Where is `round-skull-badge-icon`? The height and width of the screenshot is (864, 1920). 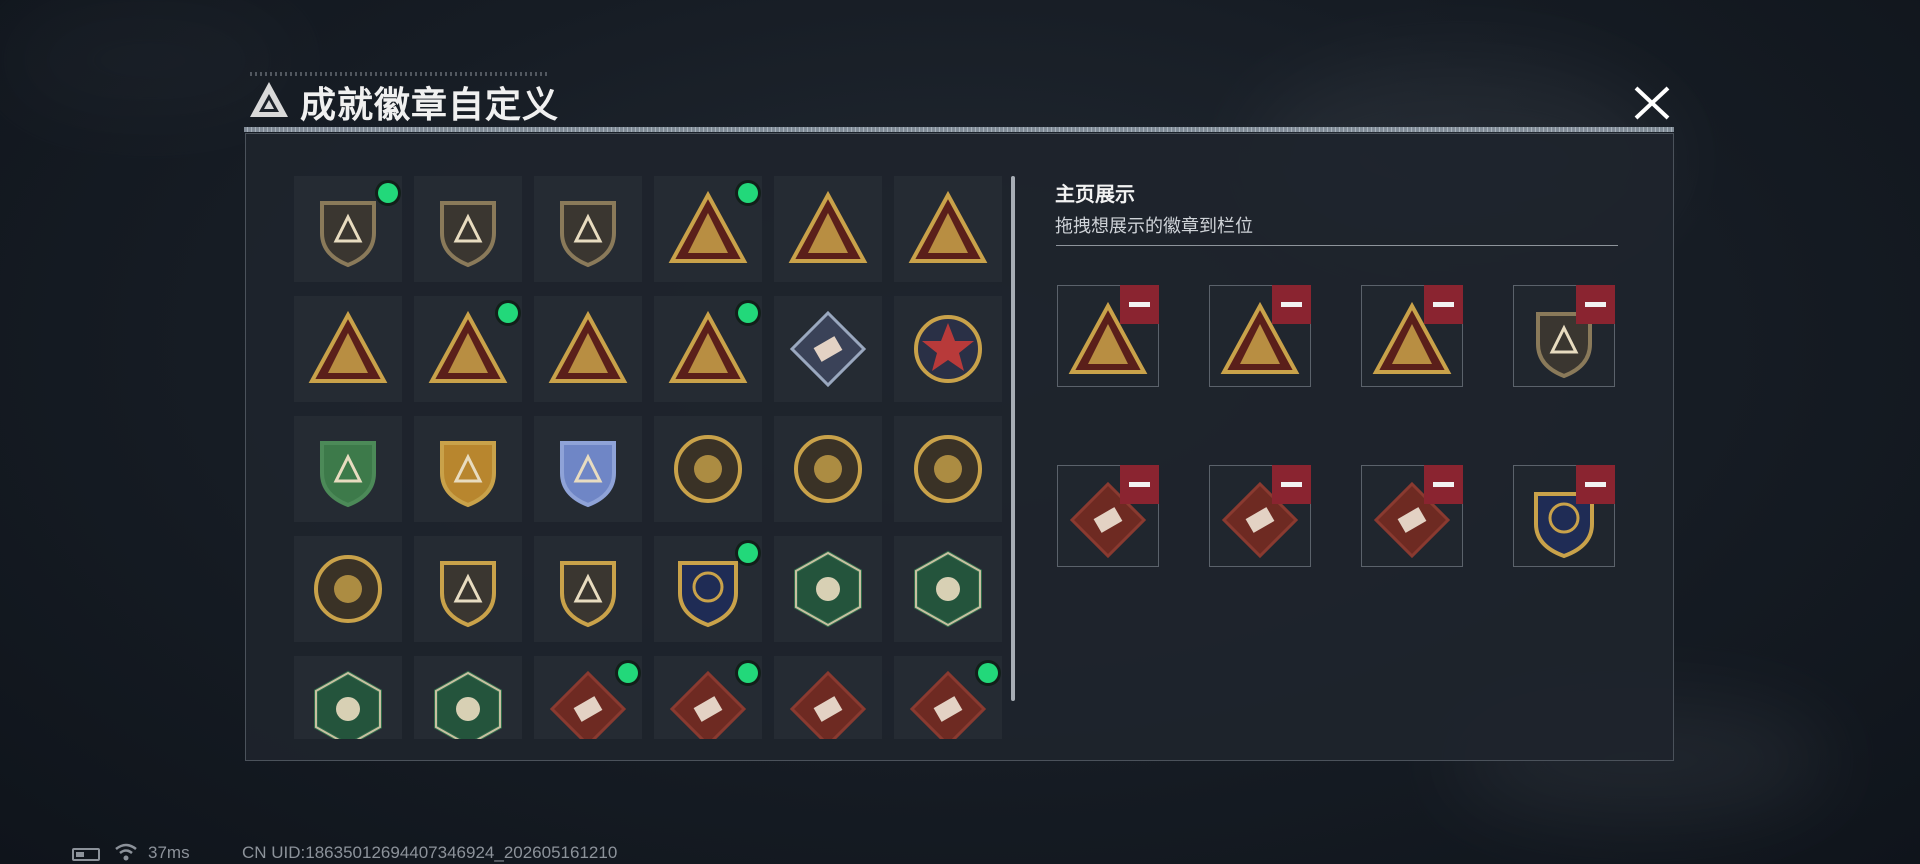 round-skull-badge-icon is located at coordinates (948, 469).